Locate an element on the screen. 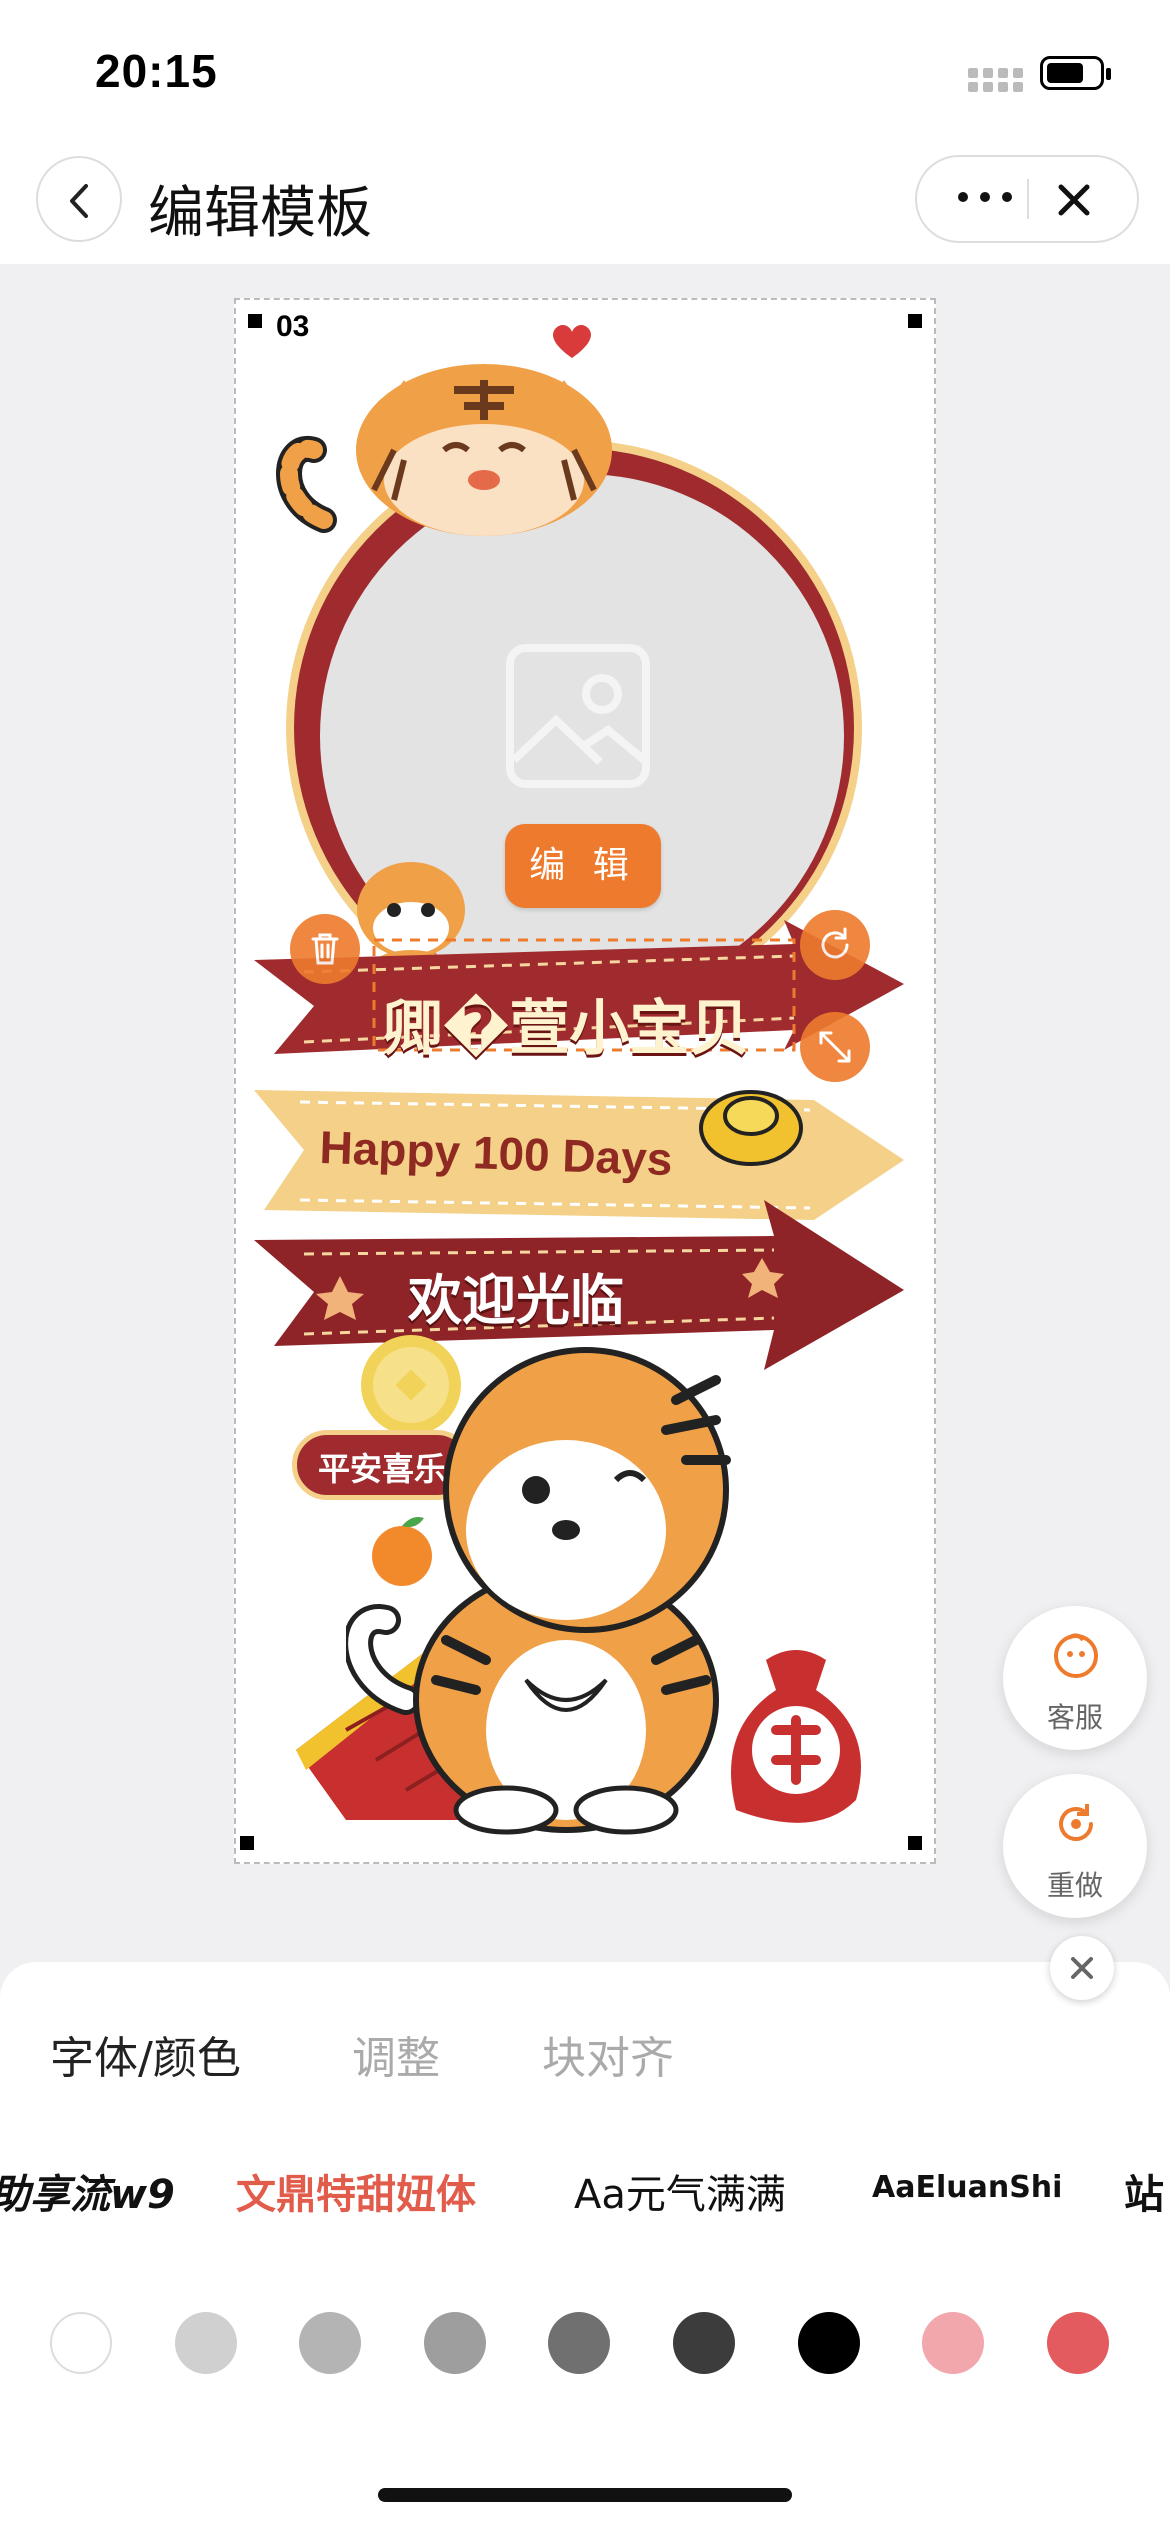  delete-layer-button is located at coordinates (325, 949).